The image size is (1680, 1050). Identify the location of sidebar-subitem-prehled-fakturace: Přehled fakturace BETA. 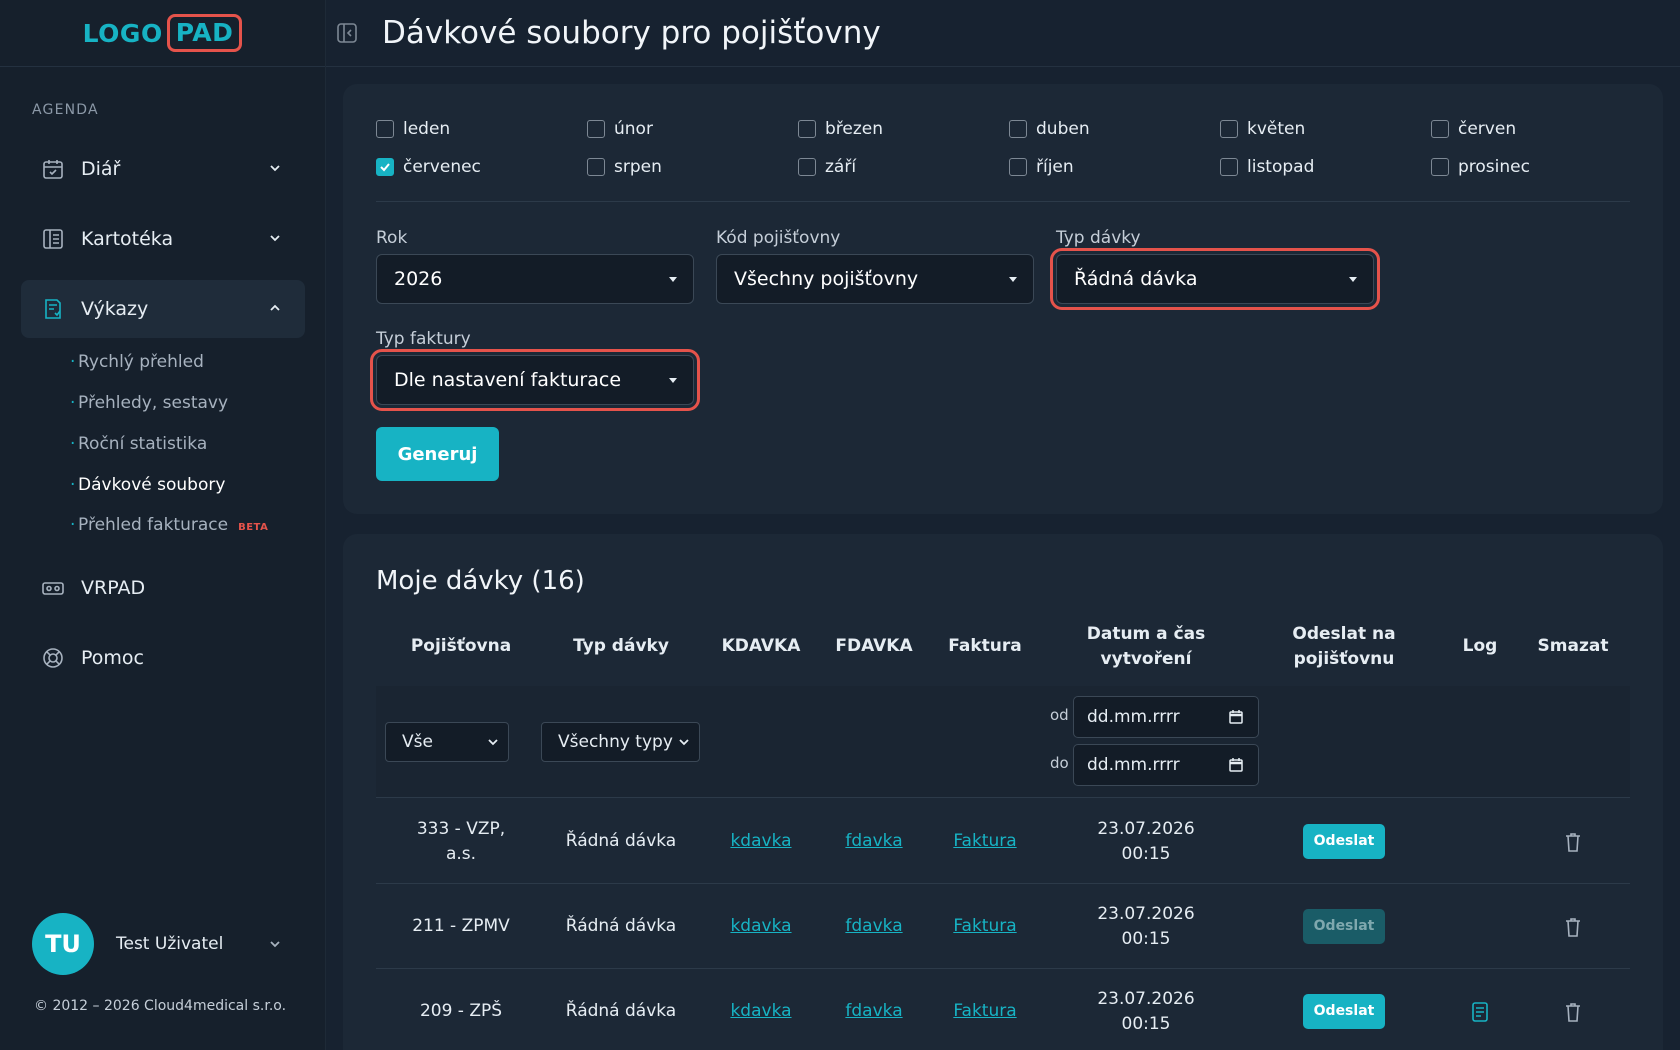
(169, 525).